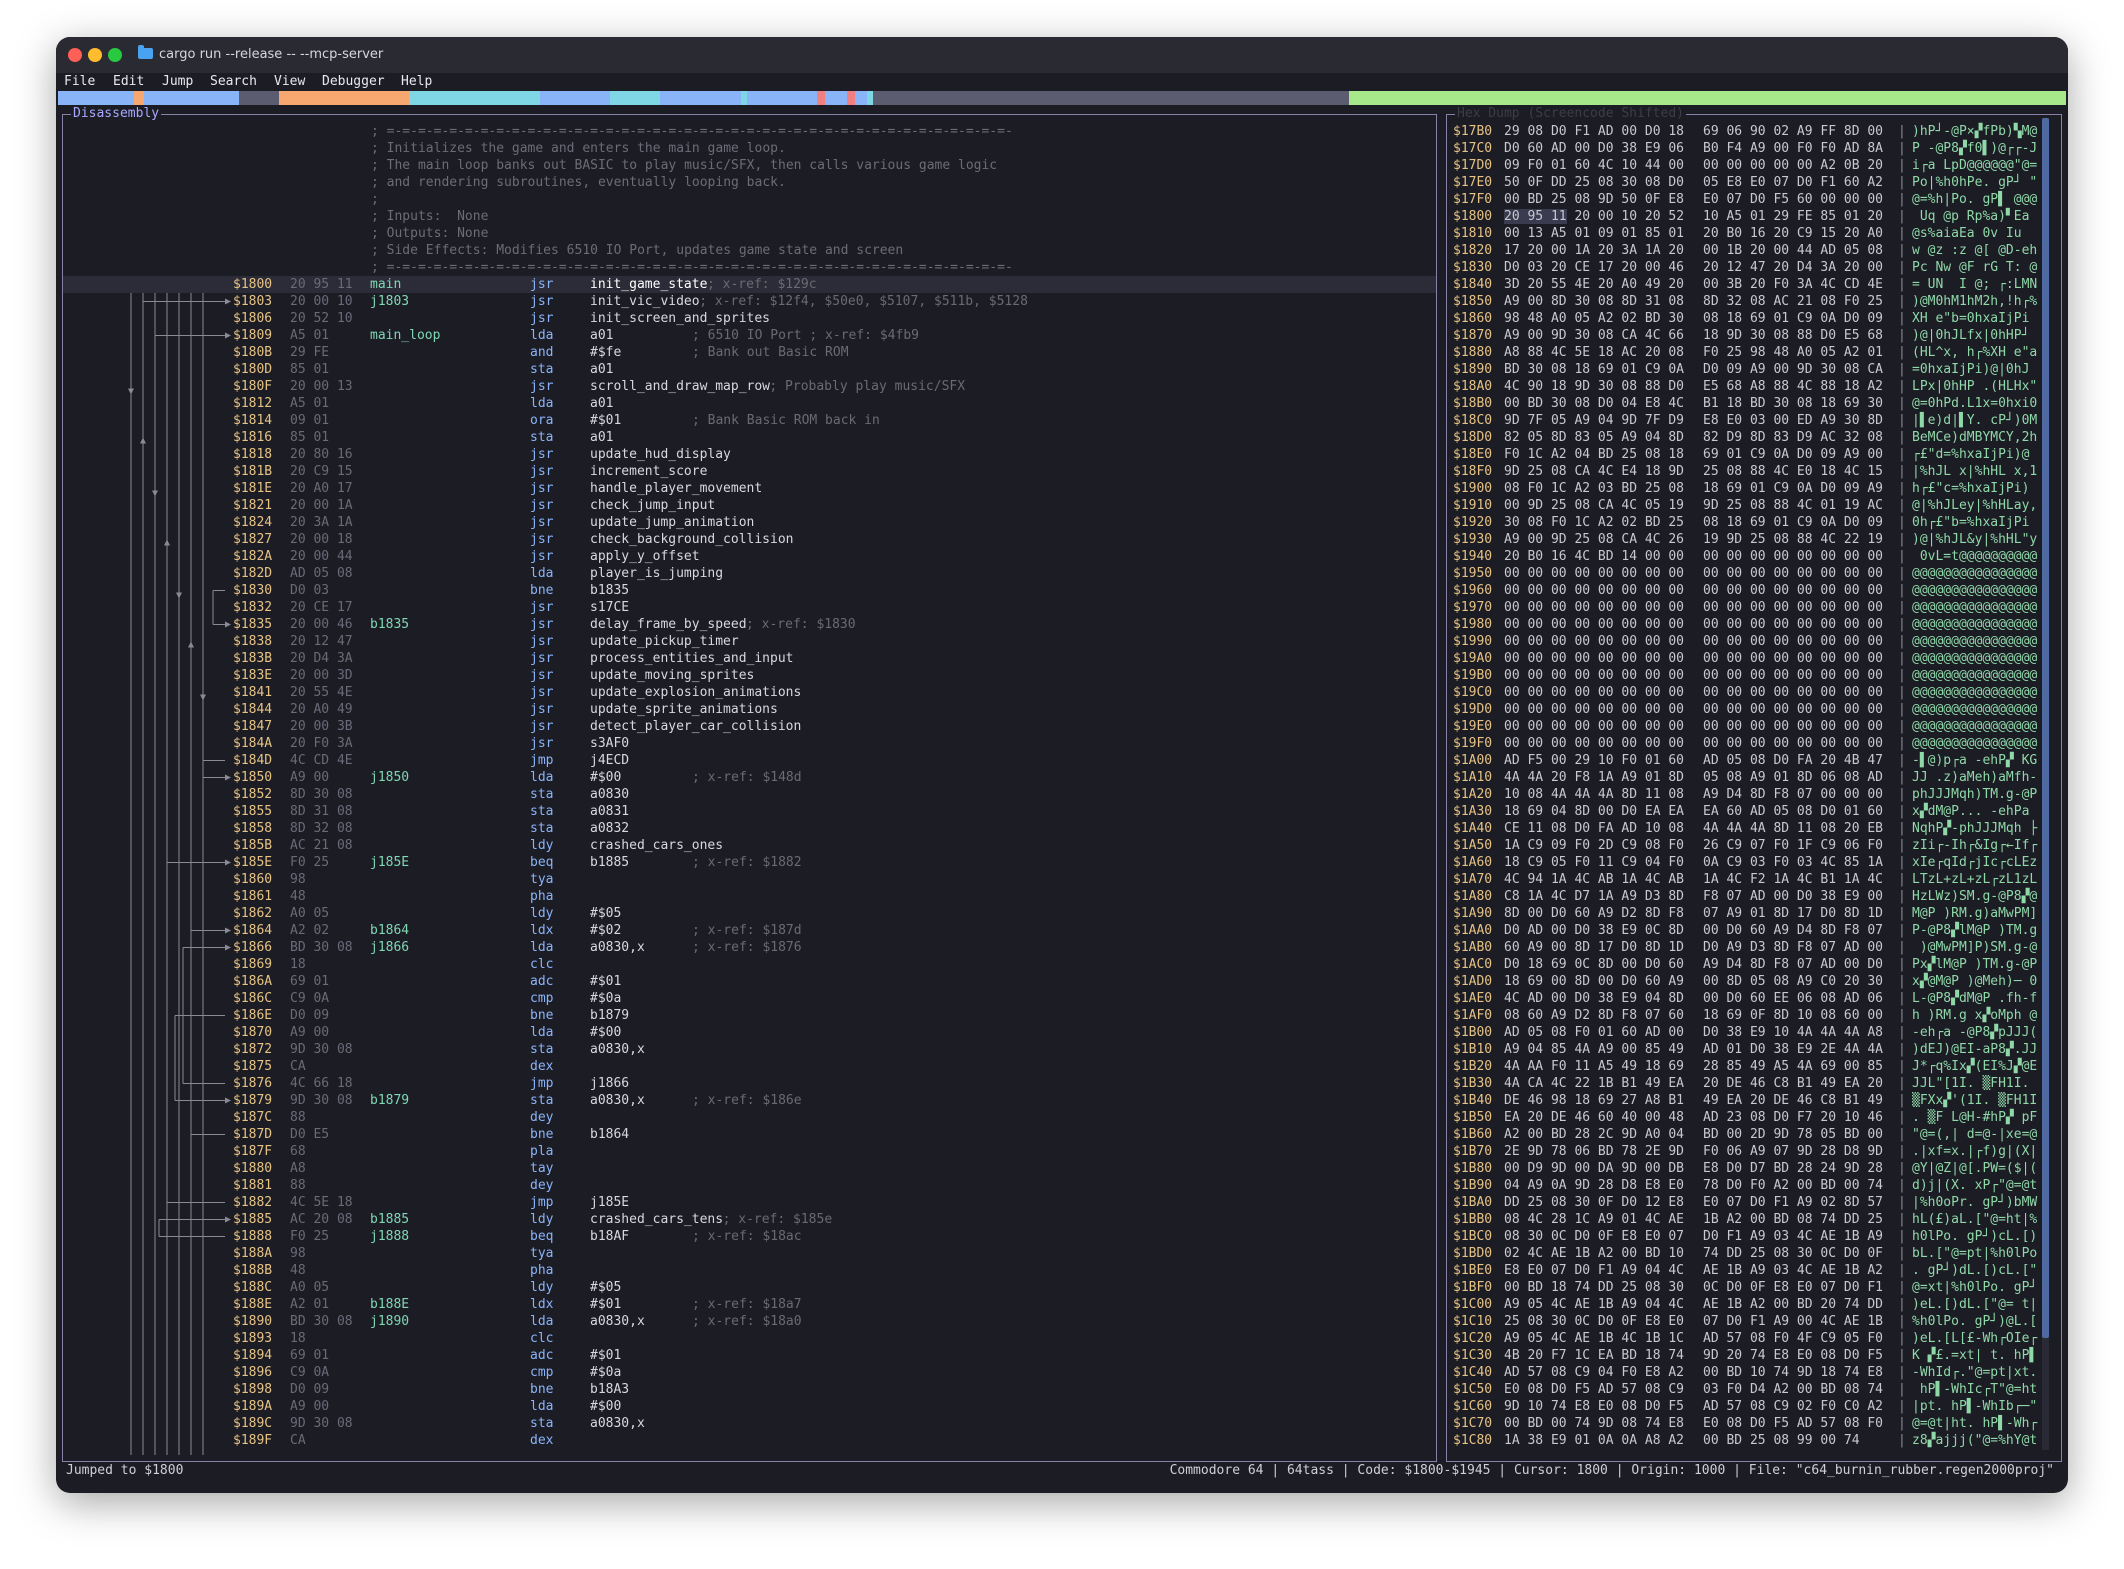 This screenshot has height=1569, width=2124. I want to click on code-line: $1850 A9 00 j1850 lda #$00 ; x-ref: $148d, so click(749, 777).